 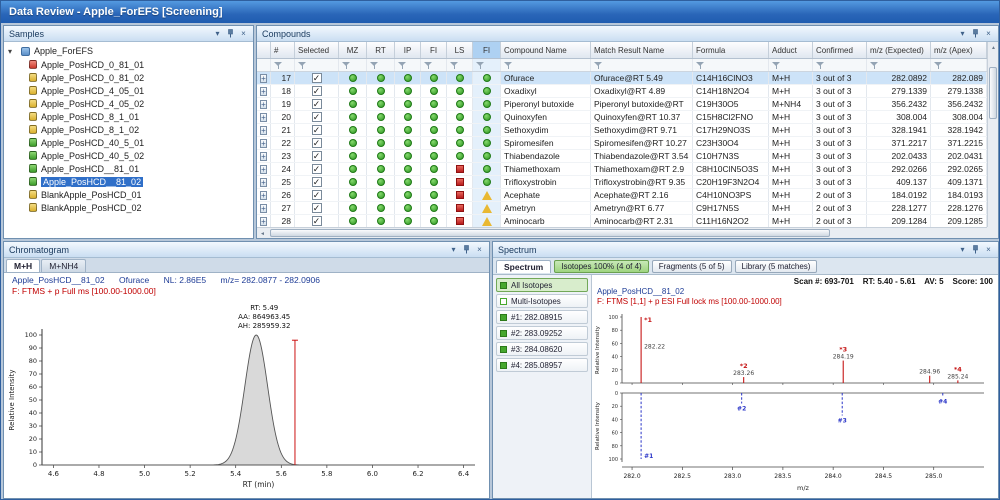 What do you see at coordinates (776, 266) in the screenshot?
I see `library-button: Library (5 matches)` at bounding box center [776, 266].